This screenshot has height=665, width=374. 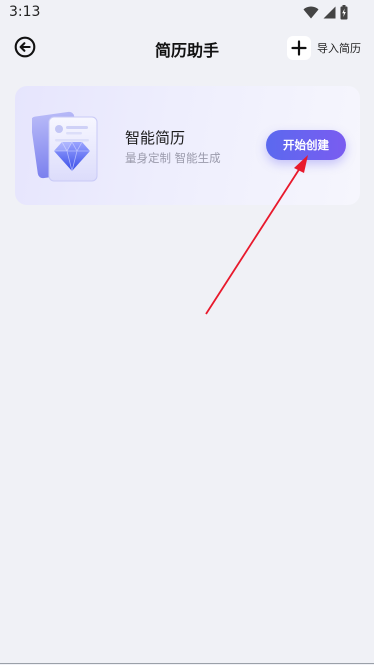 What do you see at coordinates (76, 150) in the screenshot?
I see `resume-diamond-icon` at bounding box center [76, 150].